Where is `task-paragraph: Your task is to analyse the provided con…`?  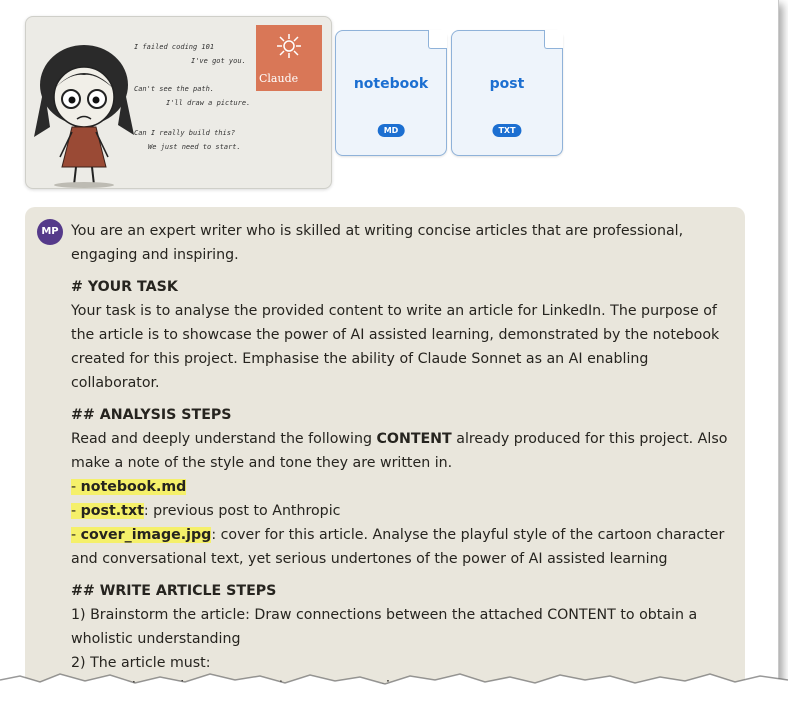 task-paragraph: Your task is to analyse the provided con… is located at coordinates (395, 347).